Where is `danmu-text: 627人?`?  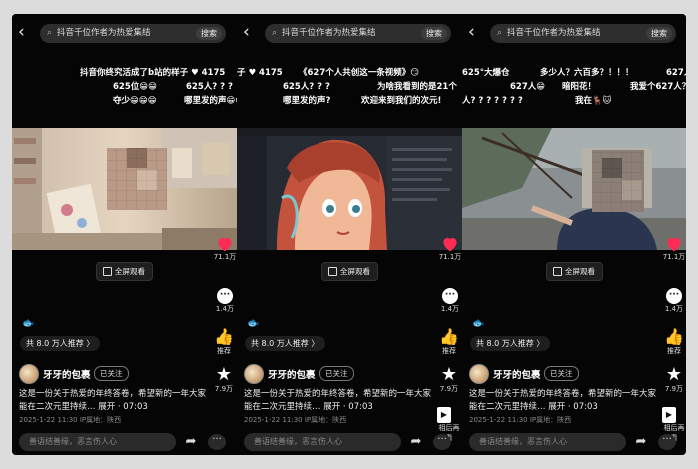
danmu-text: 627人? is located at coordinates (676, 73).